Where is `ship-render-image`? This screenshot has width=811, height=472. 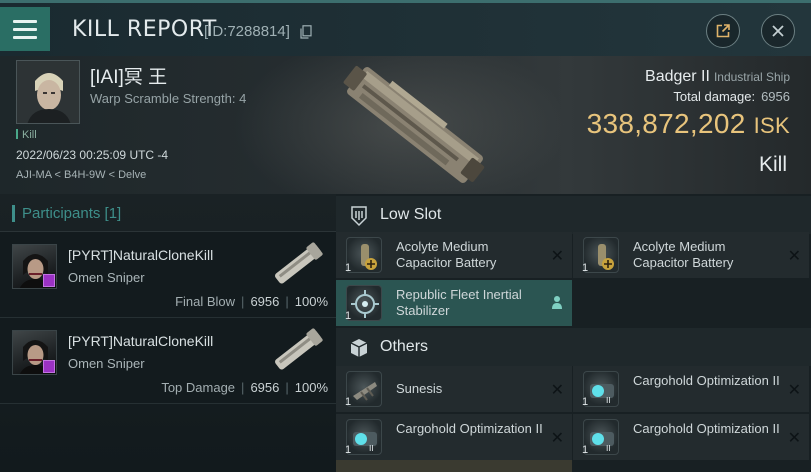 ship-render-image is located at coordinates (414, 124).